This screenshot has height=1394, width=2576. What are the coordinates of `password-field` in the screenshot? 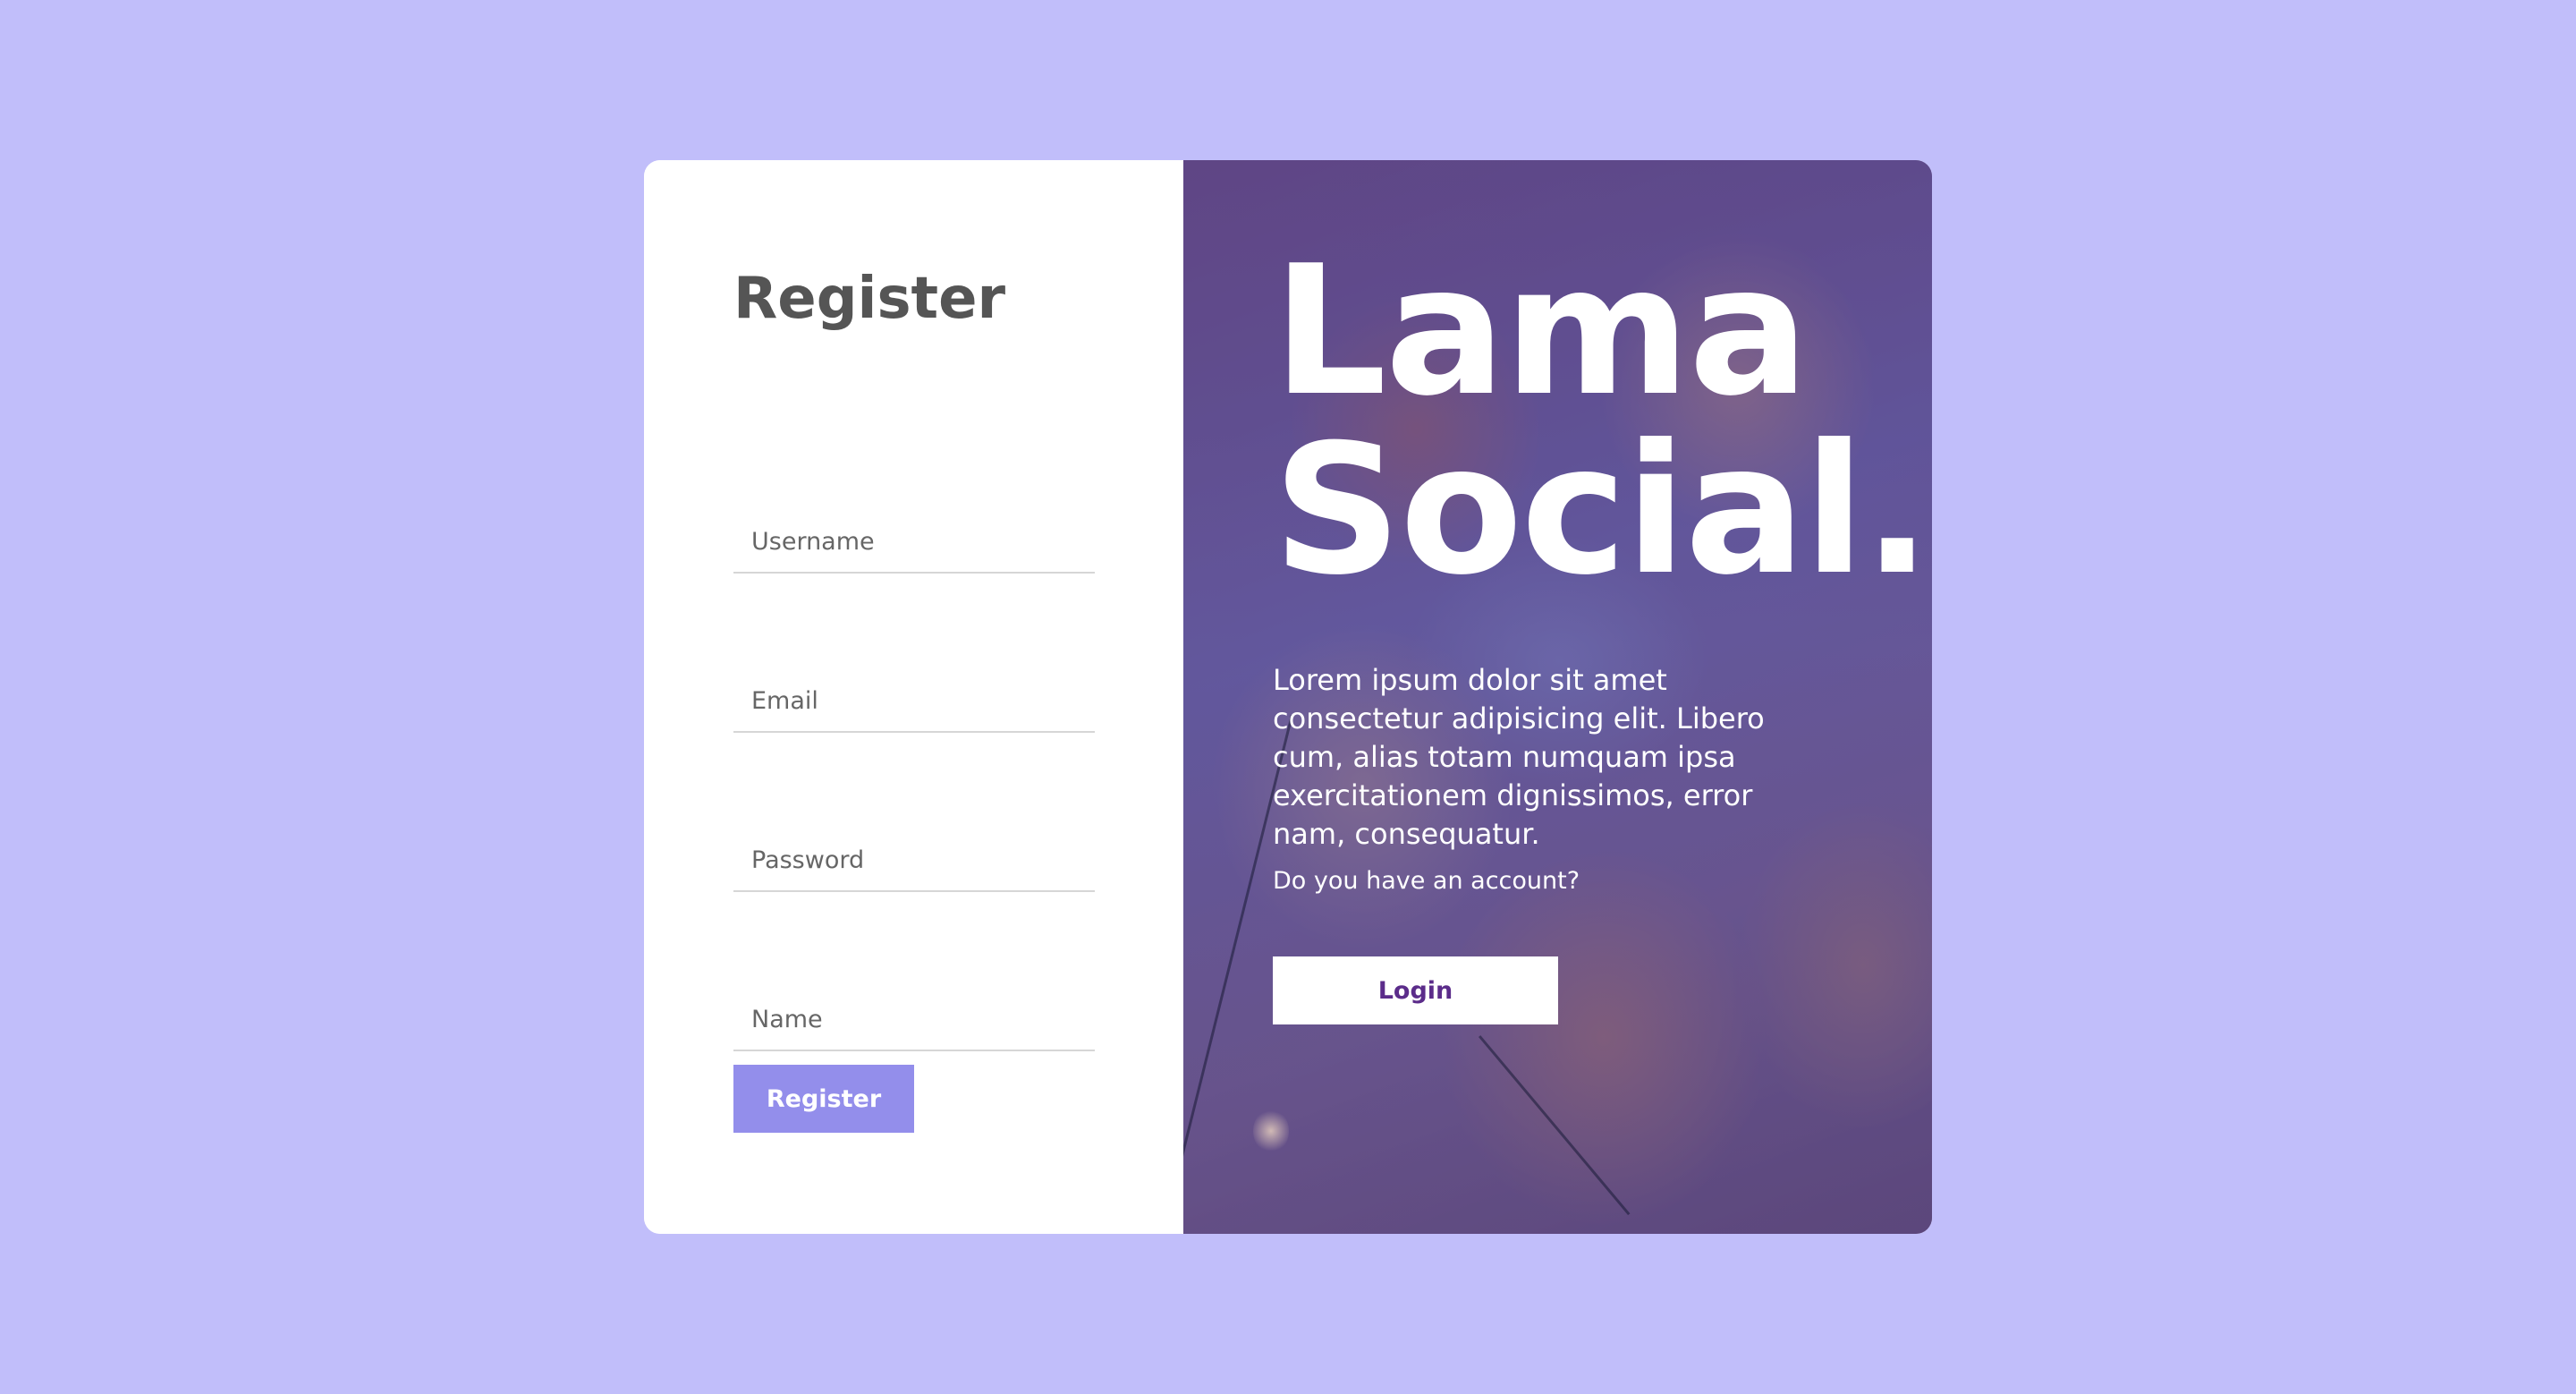 It's located at (914, 860).